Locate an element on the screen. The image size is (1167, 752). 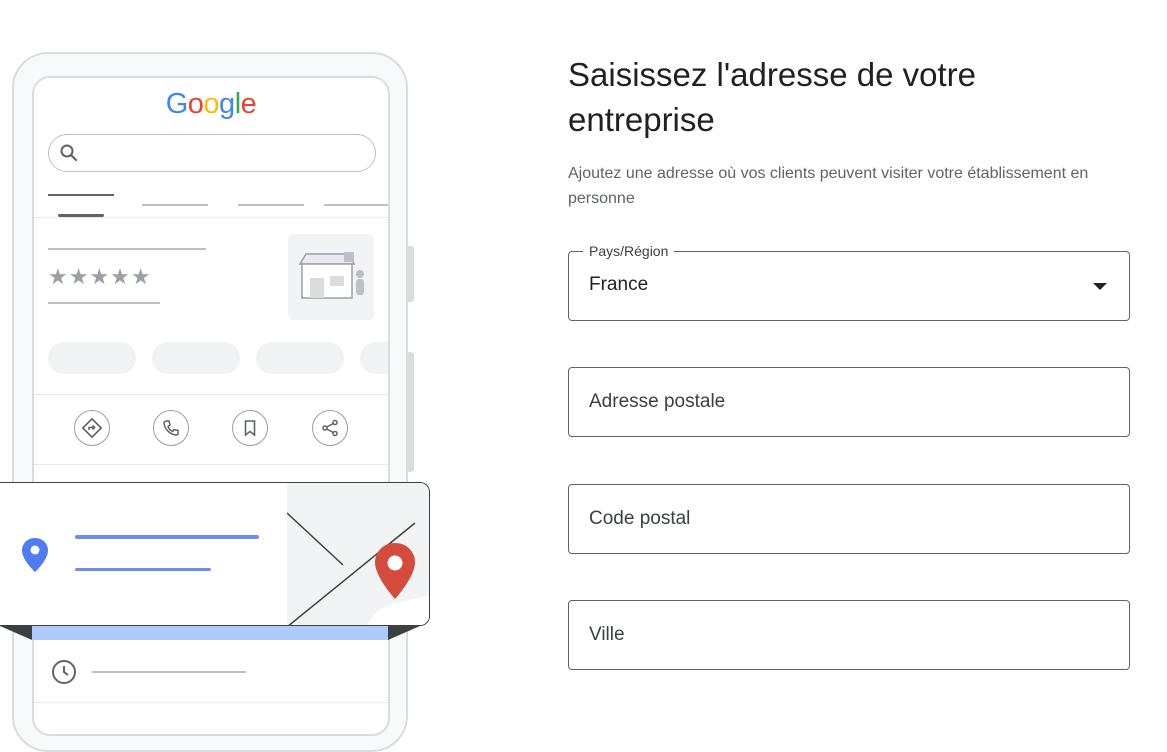
logo-letter: g is located at coordinates (227, 104).